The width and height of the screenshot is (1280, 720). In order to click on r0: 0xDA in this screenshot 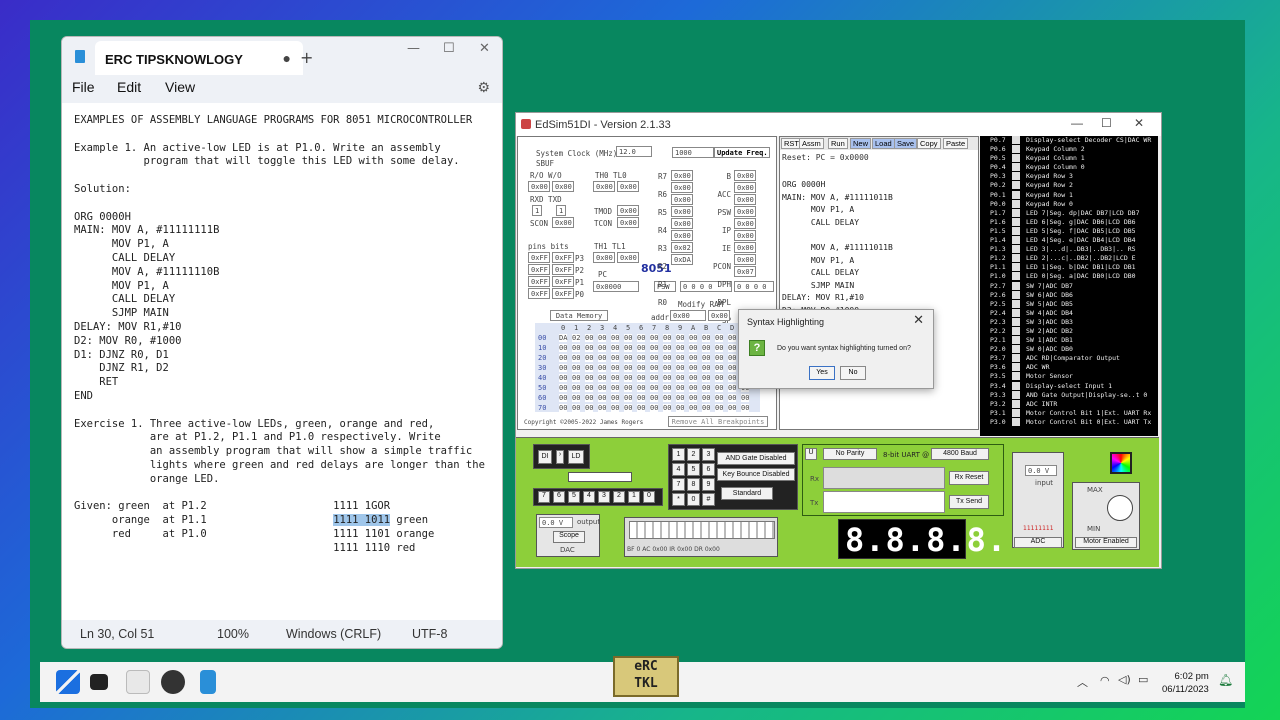, I will do `click(682, 259)`.